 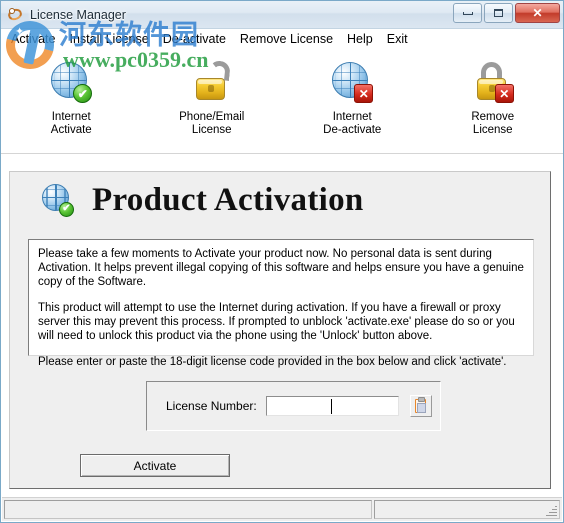 I want to click on license-number-group: License Number:, so click(x=293, y=406).